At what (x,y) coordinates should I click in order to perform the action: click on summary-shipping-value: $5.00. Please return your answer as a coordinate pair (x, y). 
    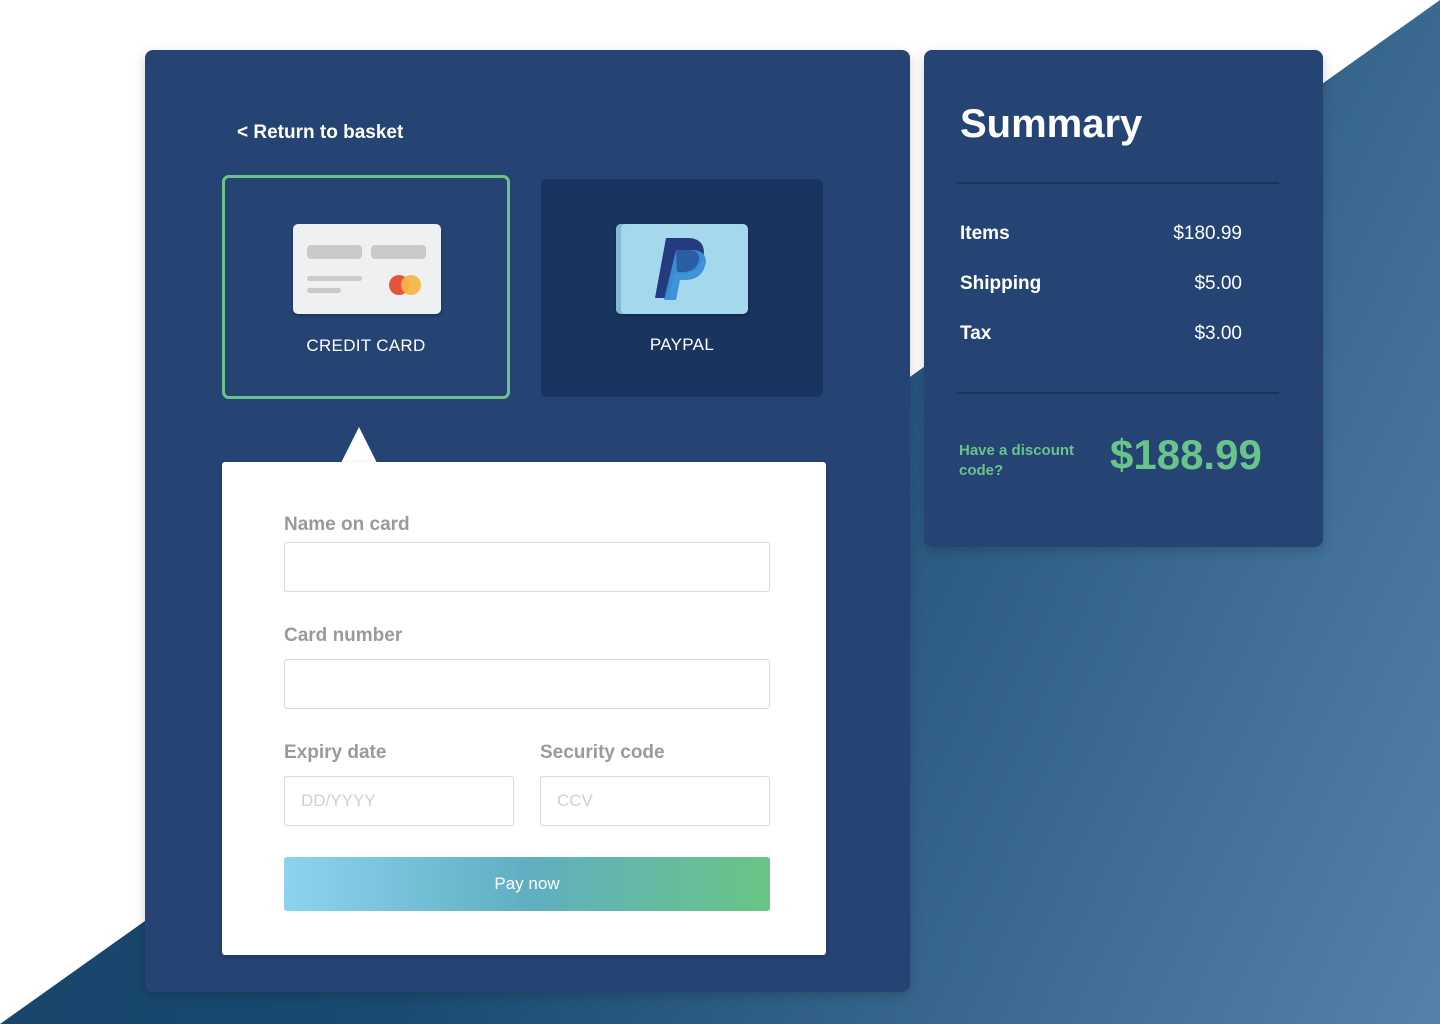
    Looking at the image, I should click on (1218, 283).